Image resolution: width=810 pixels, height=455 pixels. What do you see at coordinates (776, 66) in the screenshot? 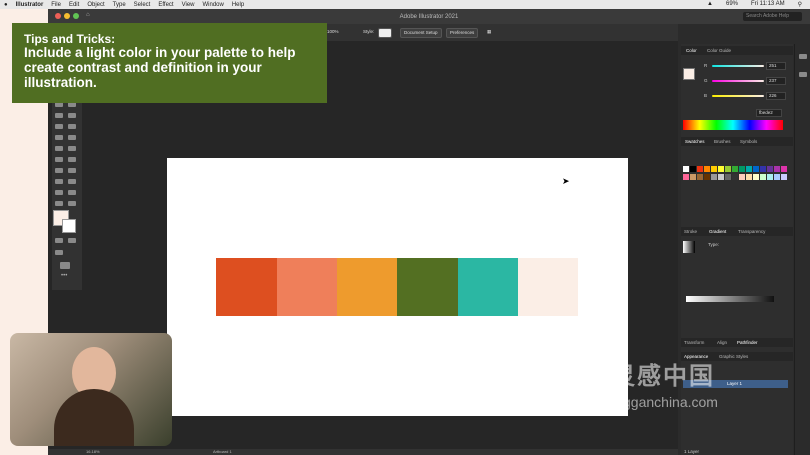
I see `r-value-input: 251` at bounding box center [776, 66].